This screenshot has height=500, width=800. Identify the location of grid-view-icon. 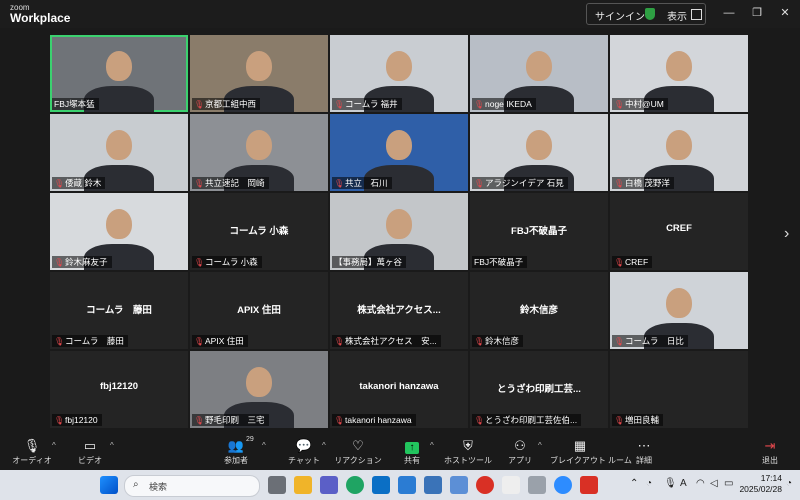
(696, 14).